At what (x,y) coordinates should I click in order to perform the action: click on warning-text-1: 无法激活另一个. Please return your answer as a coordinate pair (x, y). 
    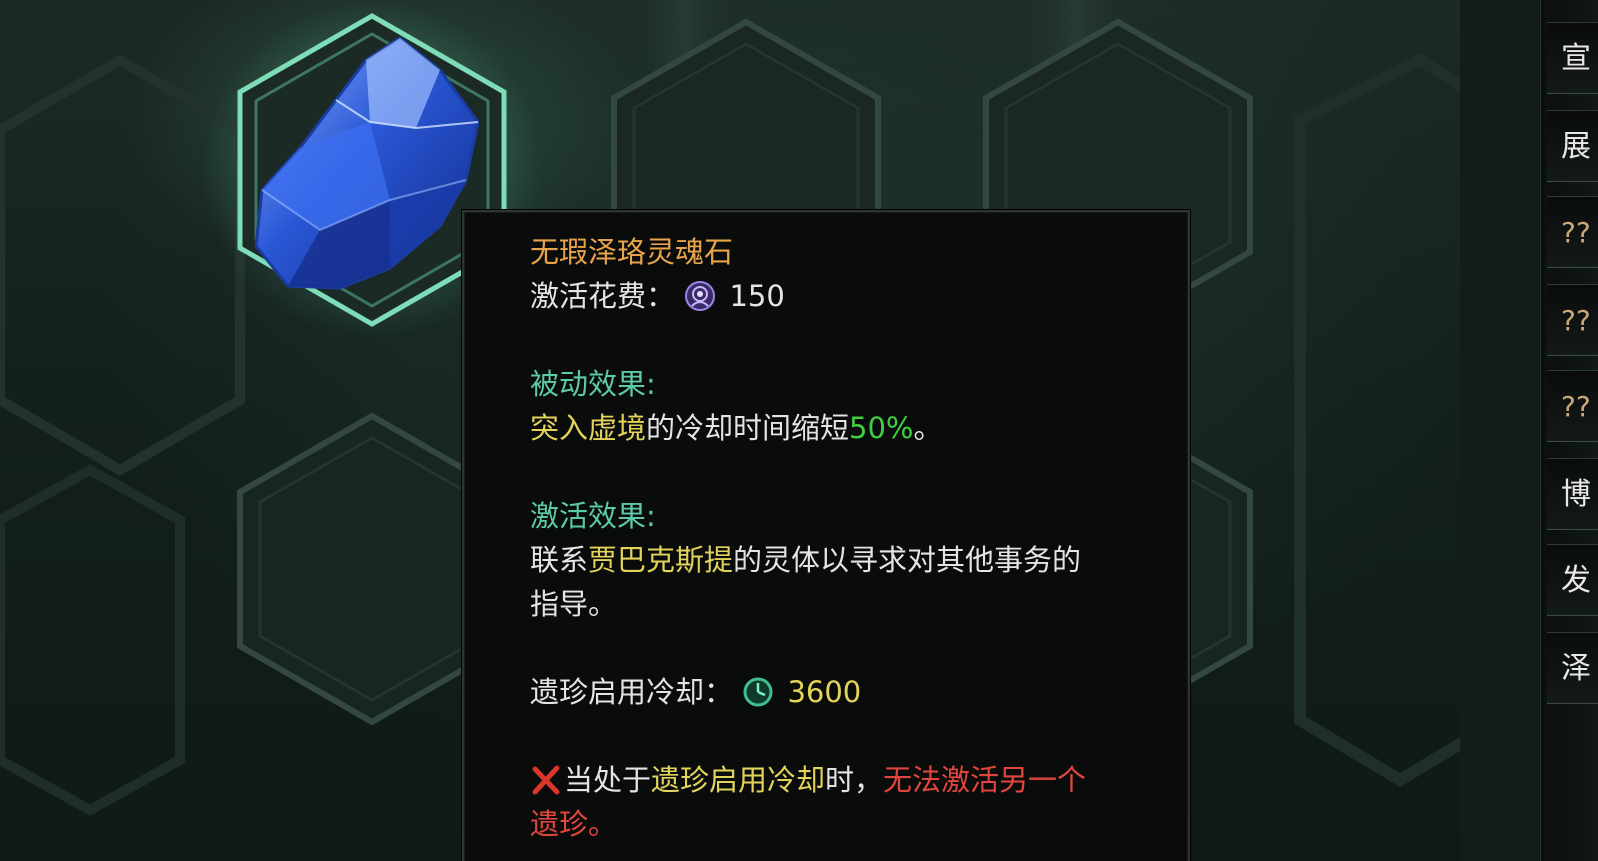
    Looking at the image, I should click on (985, 780).